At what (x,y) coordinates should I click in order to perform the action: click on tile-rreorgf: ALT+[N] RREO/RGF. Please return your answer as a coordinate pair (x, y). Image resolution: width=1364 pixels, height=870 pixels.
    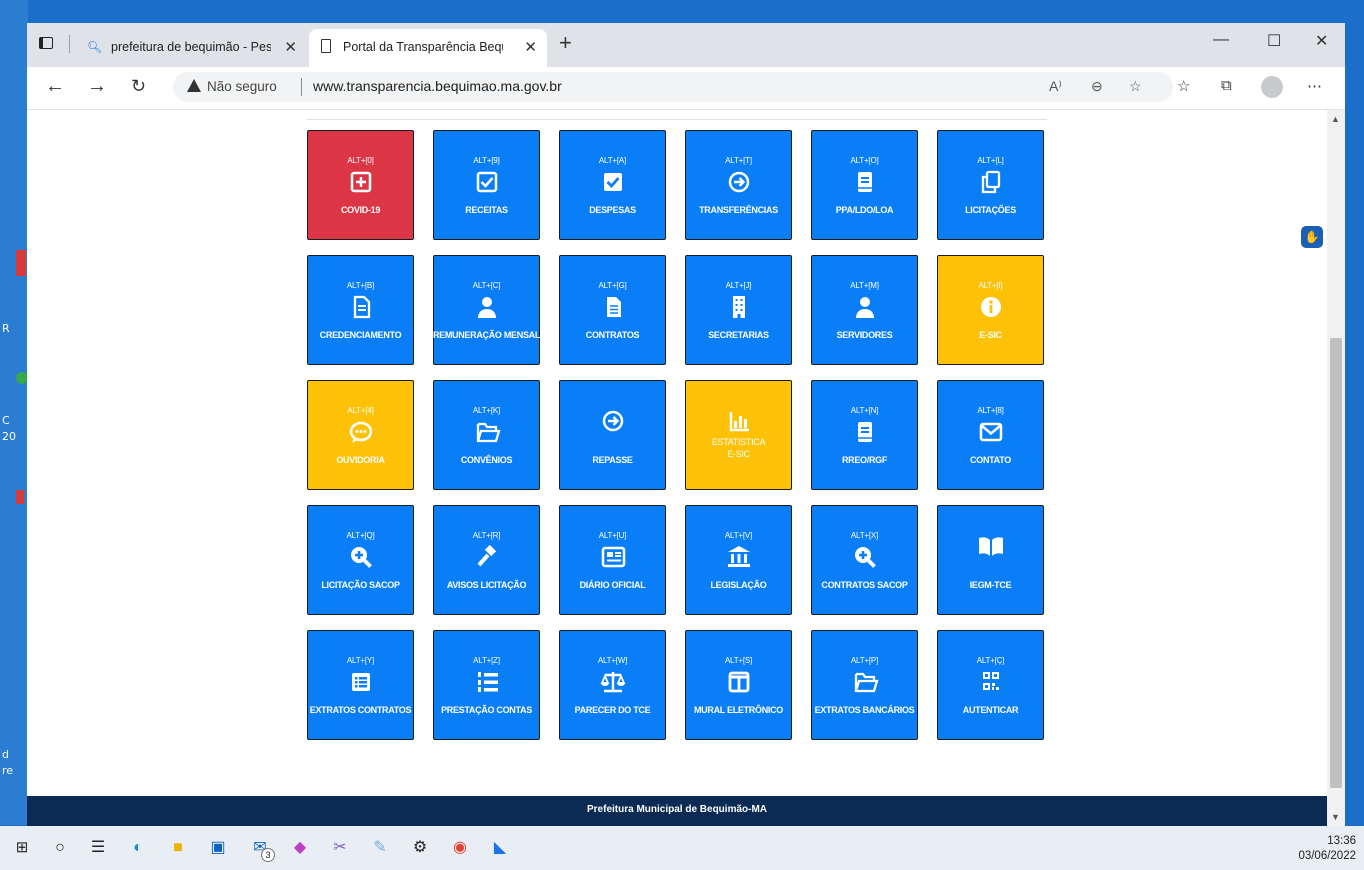
    Looking at the image, I should click on (864, 435).